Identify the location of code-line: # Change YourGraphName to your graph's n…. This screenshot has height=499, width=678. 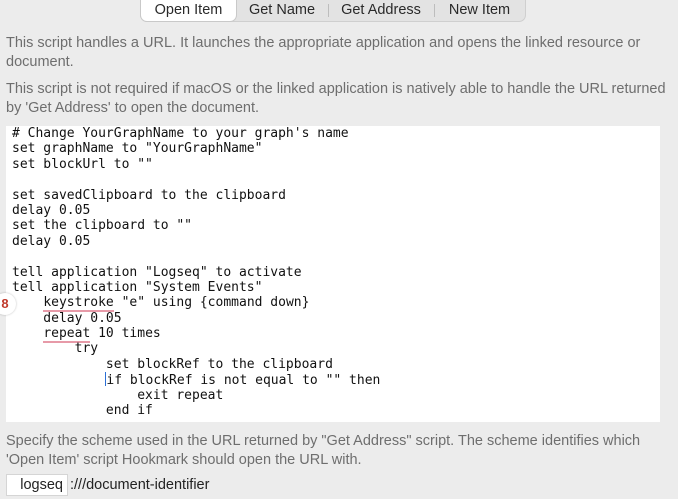
(180, 133).